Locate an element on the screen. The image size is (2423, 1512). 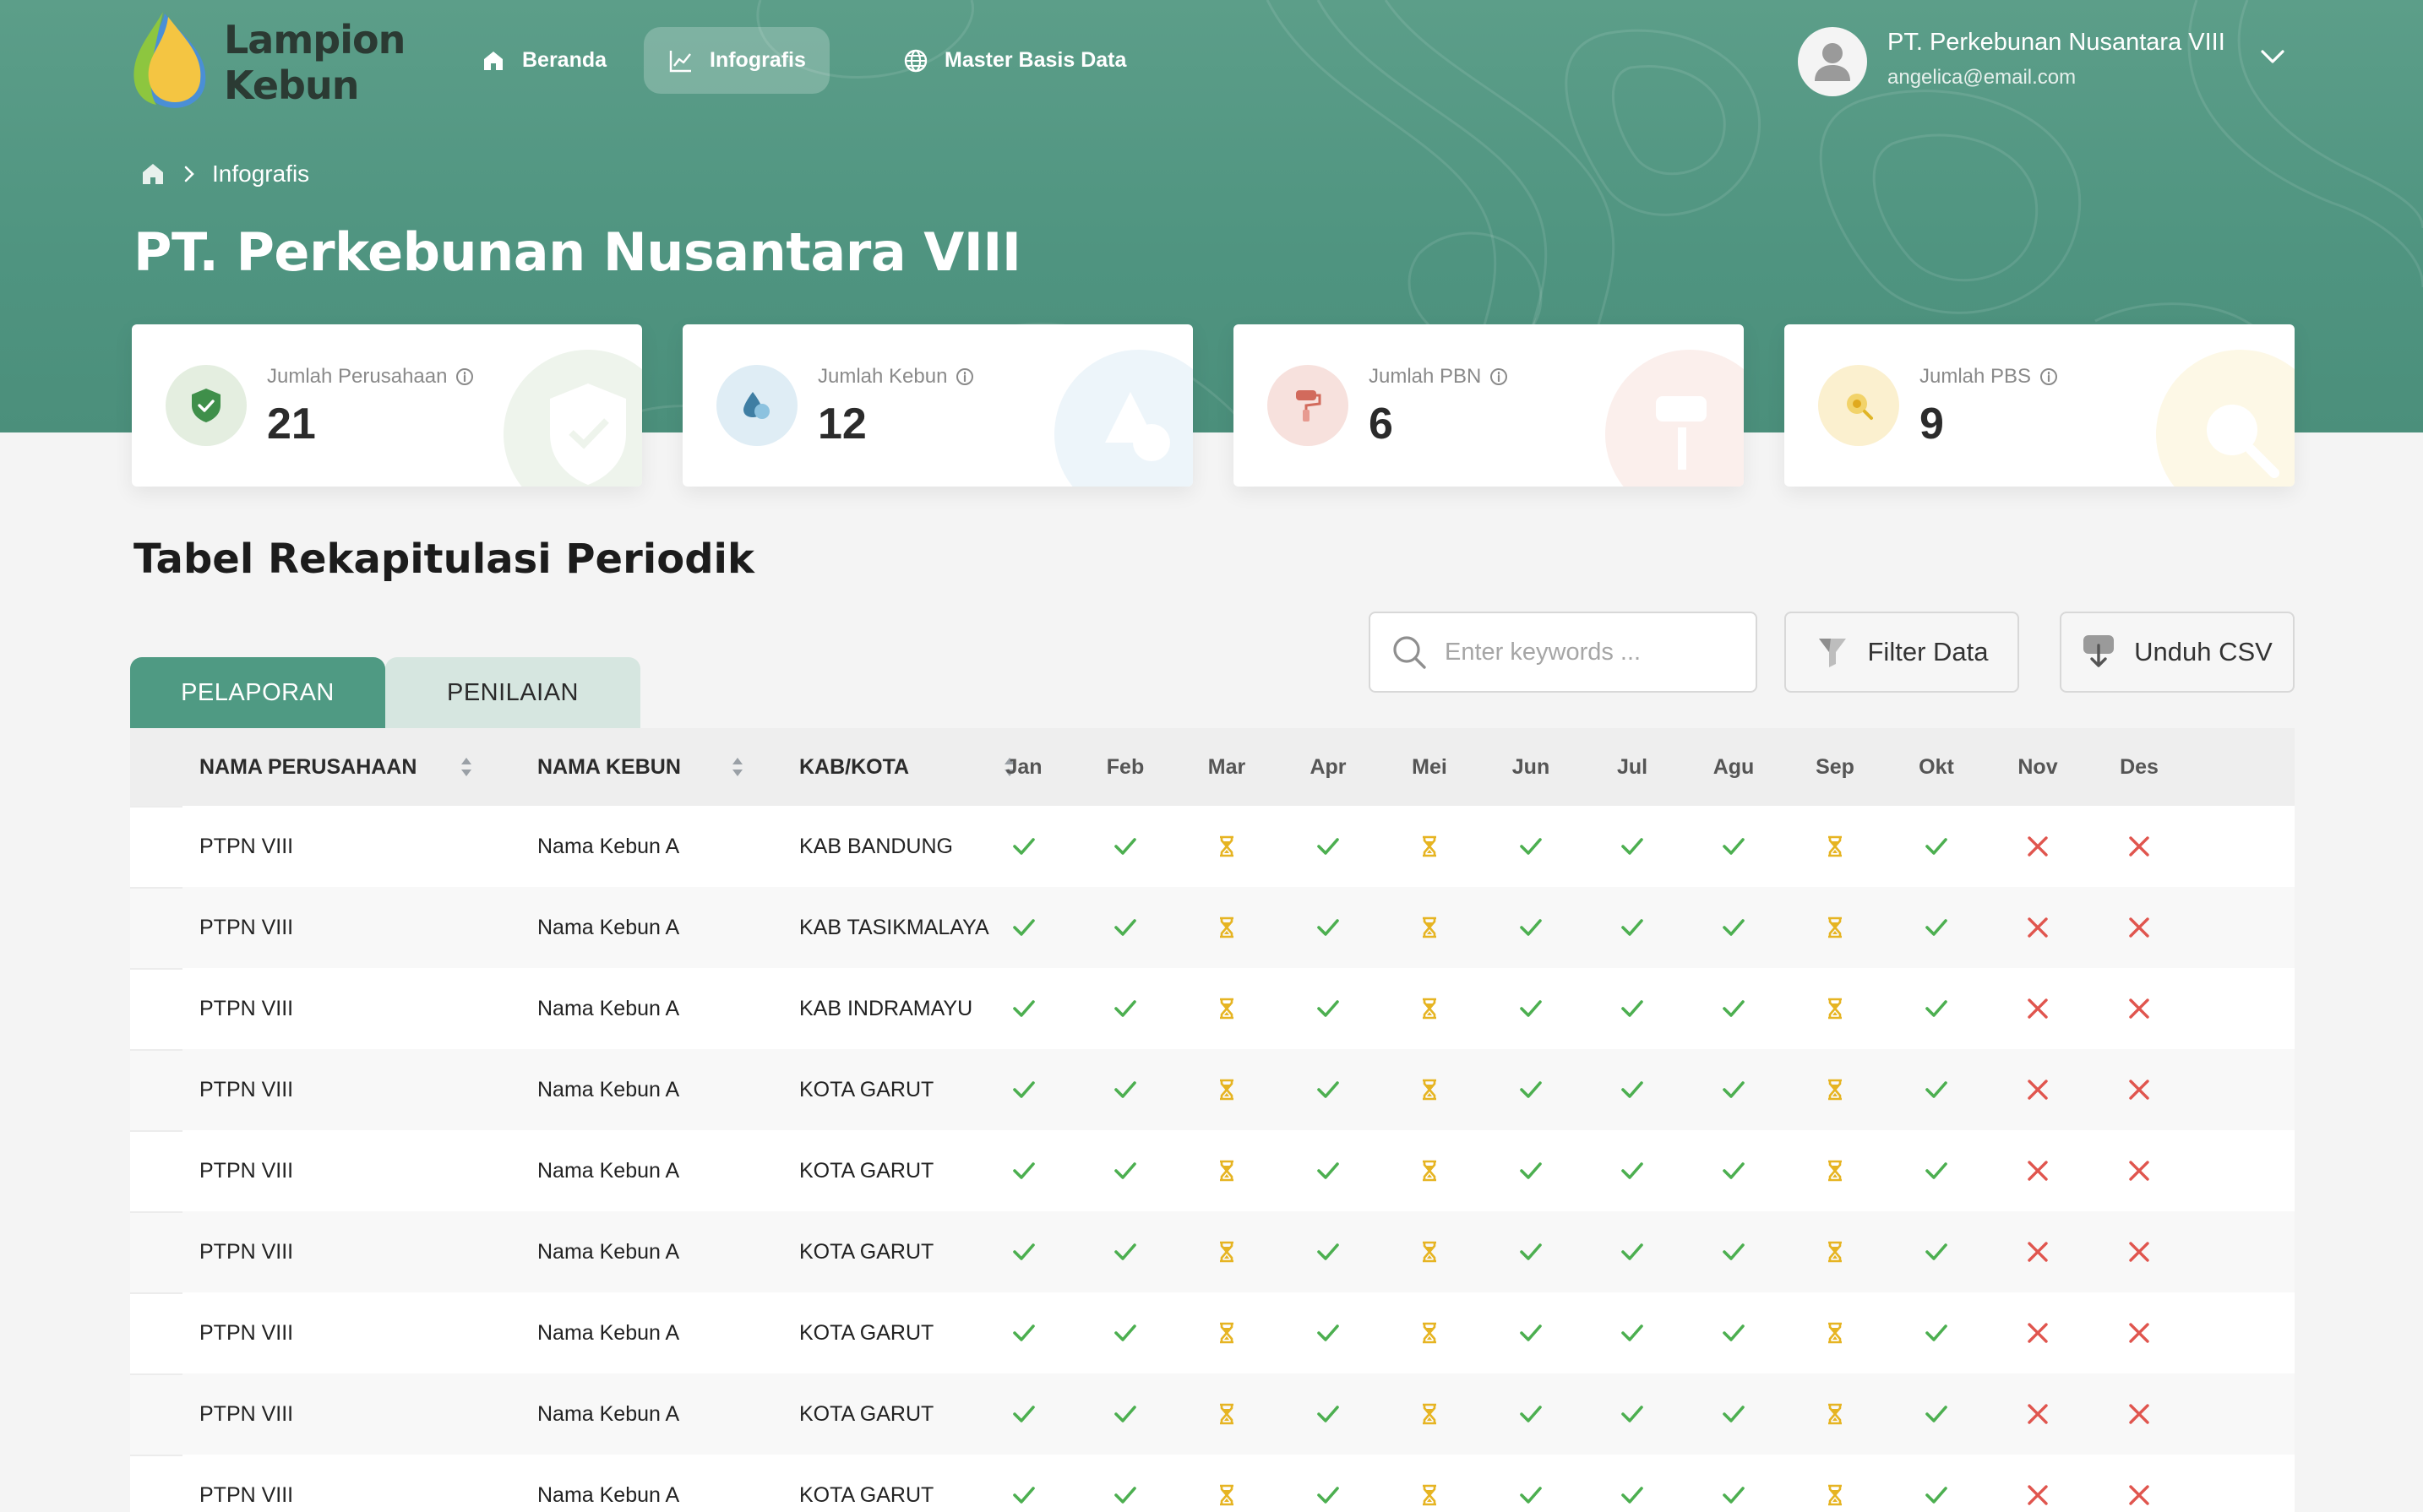
nav-infografis-label: Infografis is located at coordinates (758, 60).